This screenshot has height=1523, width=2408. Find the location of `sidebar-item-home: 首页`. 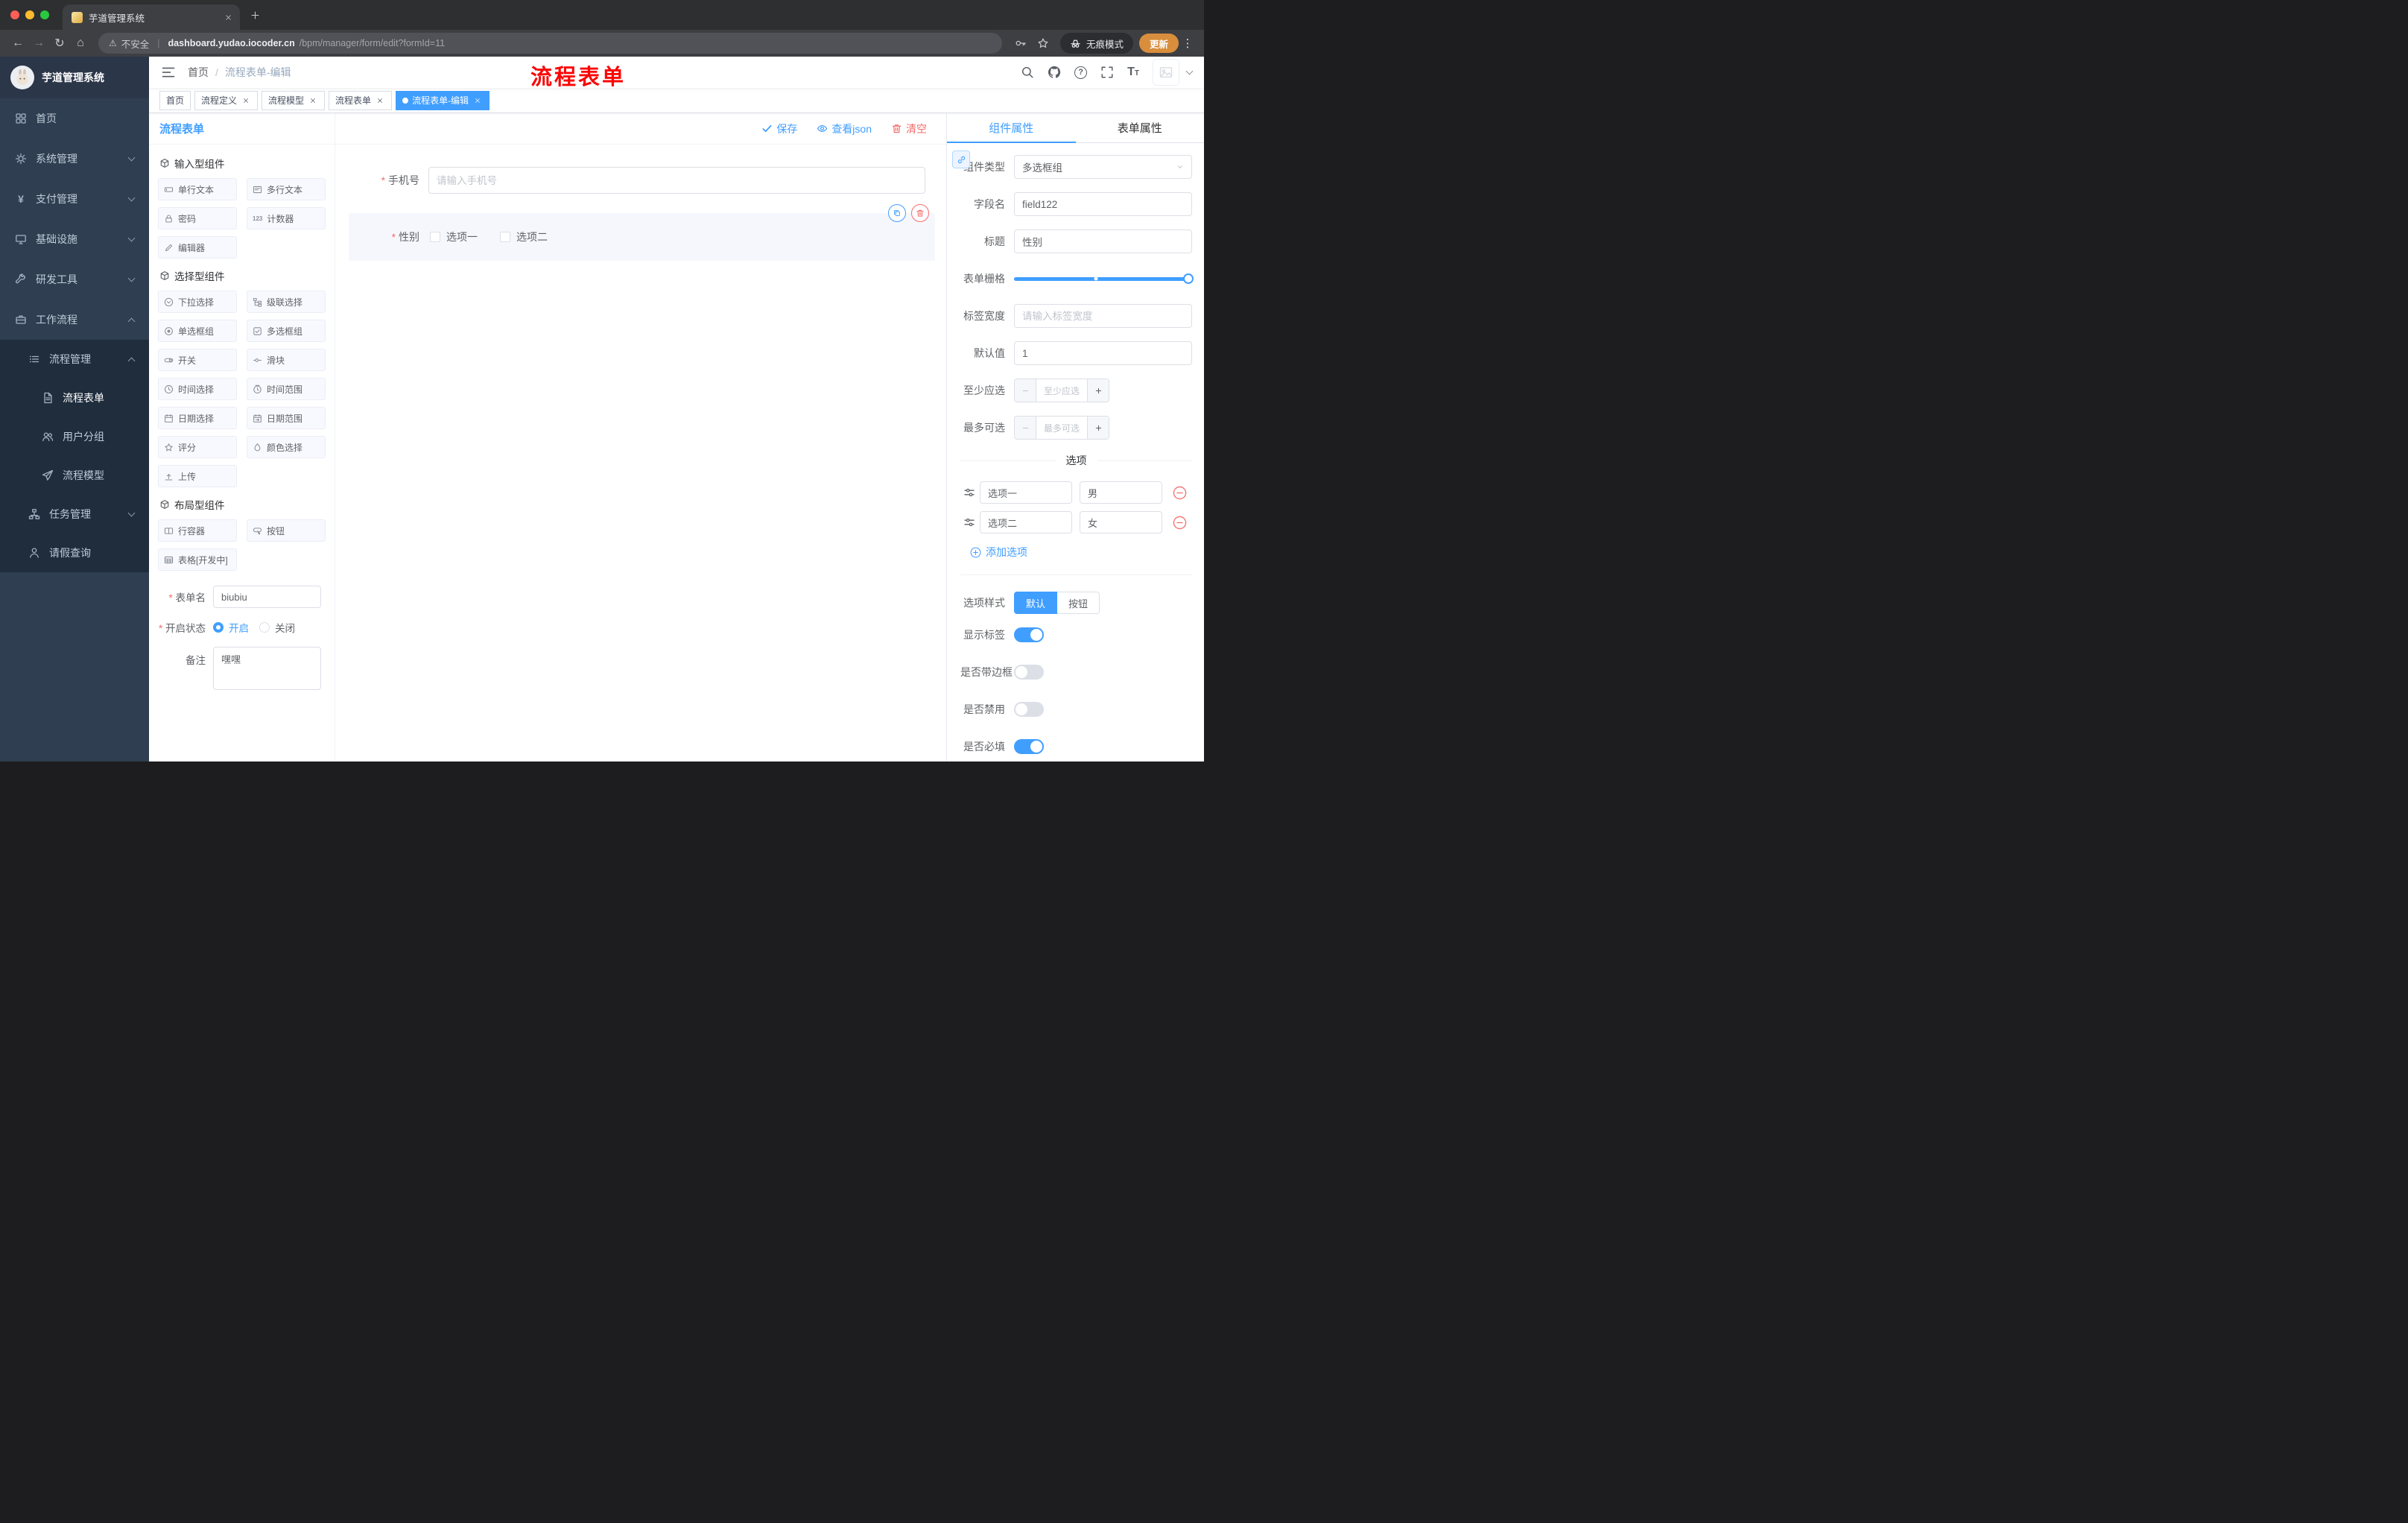

sidebar-item-home: 首页 is located at coordinates (74, 118).